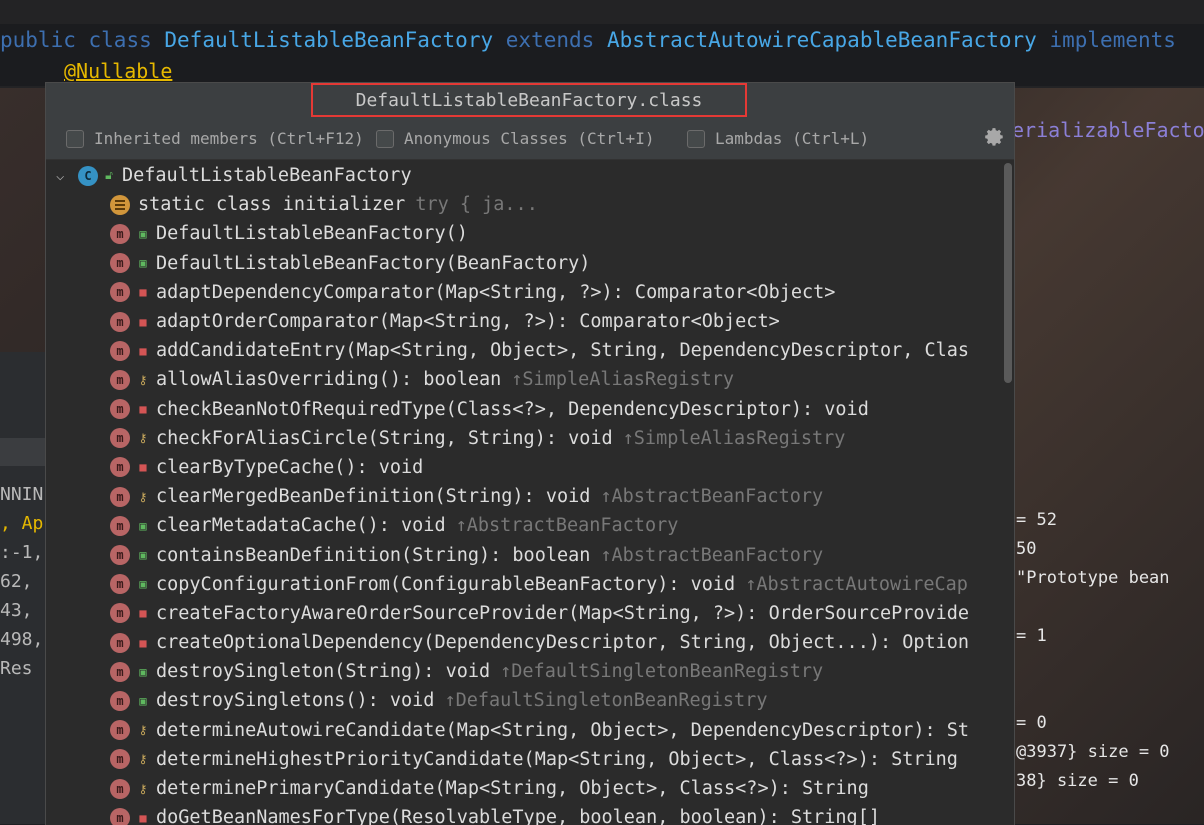 This screenshot has width=1204, height=825. Describe the element at coordinates (995, 138) in the screenshot. I see `gear-icon` at that location.